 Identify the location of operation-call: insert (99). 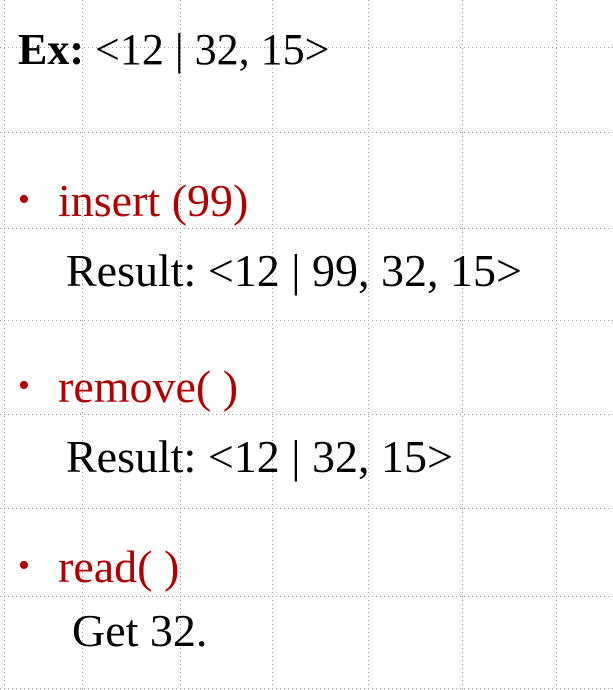
(153, 200).